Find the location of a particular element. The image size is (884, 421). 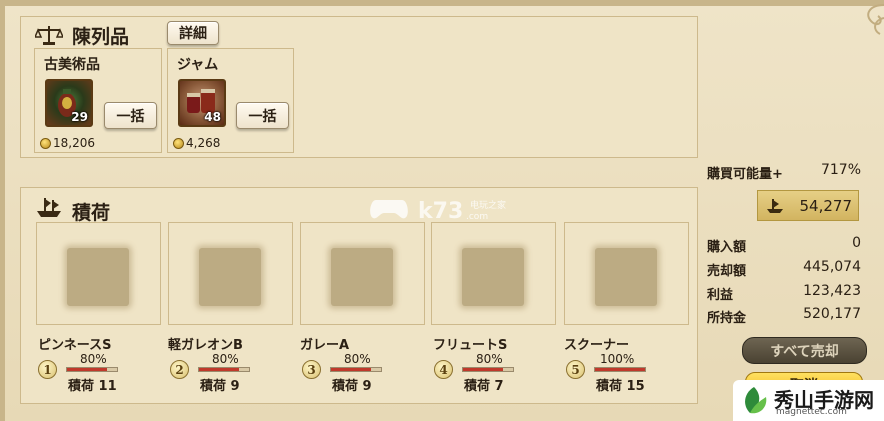

summary-label-profit: 利益 is located at coordinates (720, 295).